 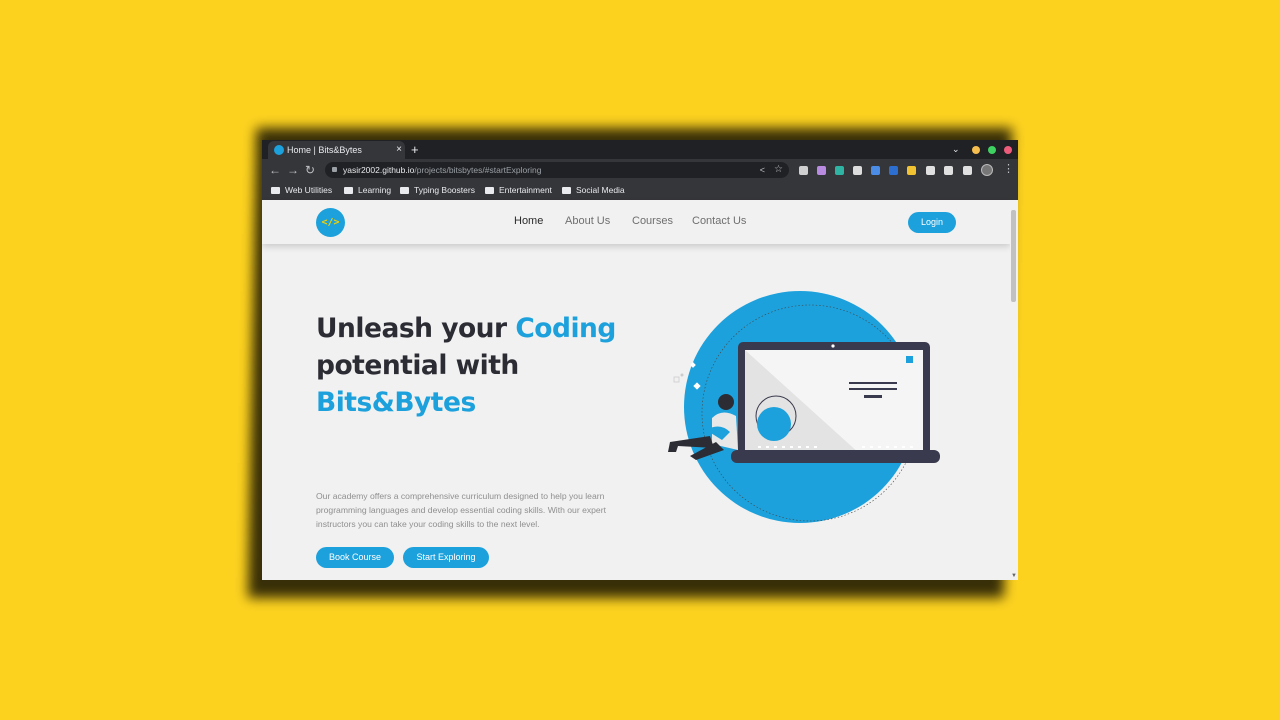 What do you see at coordinates (839, 170) in the screenshot?
I see `ext-ruler-icon` at bounding box center [839, 170].